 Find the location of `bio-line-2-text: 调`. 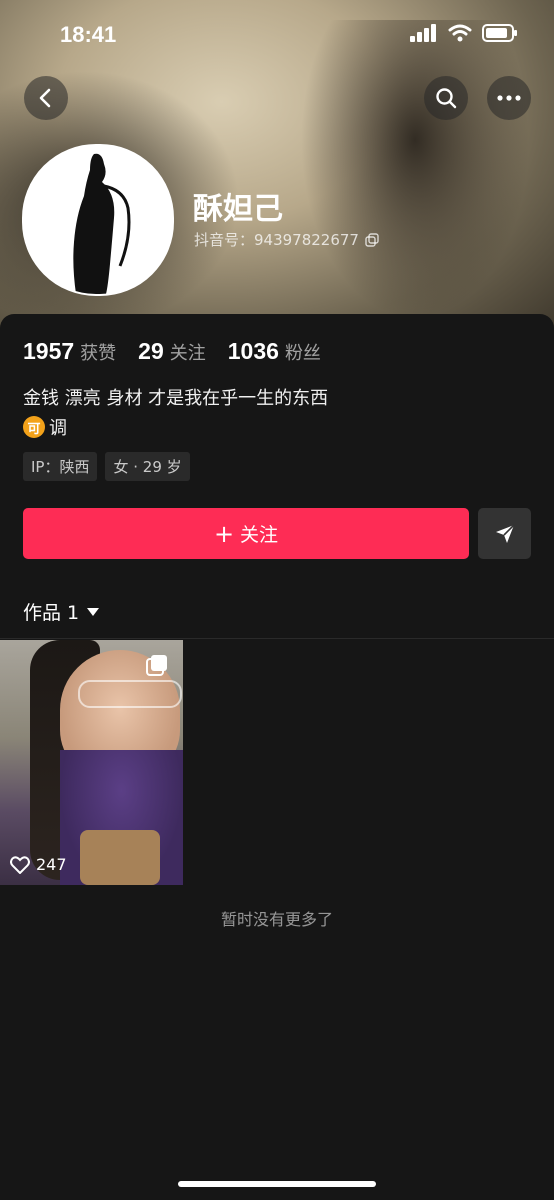

bio-line-2-text: 调 is located at coordinates (58, 428).